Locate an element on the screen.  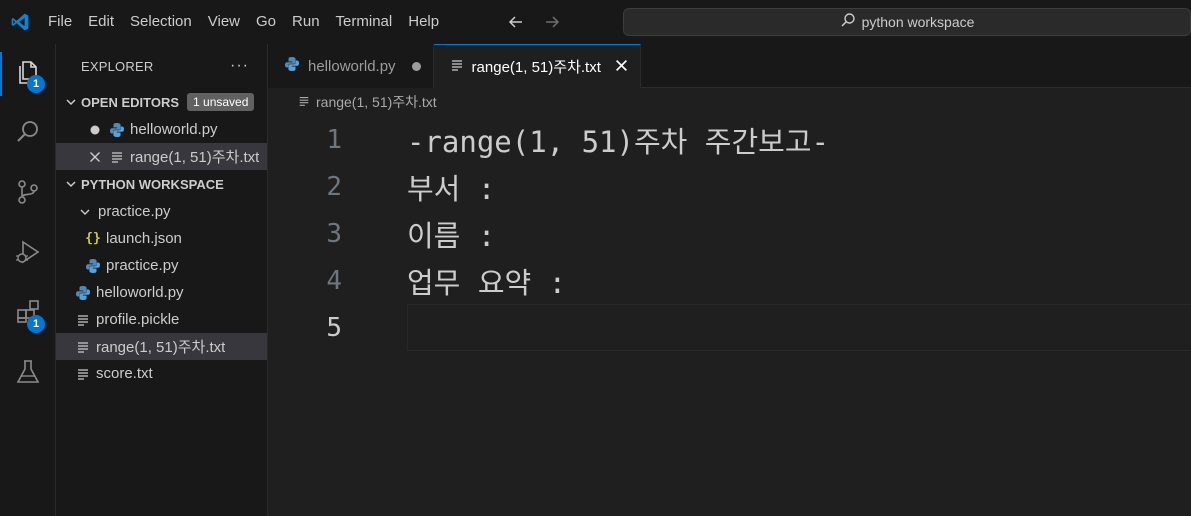
tree-file-item: helloworld.py is located at coordinates (161, 292).